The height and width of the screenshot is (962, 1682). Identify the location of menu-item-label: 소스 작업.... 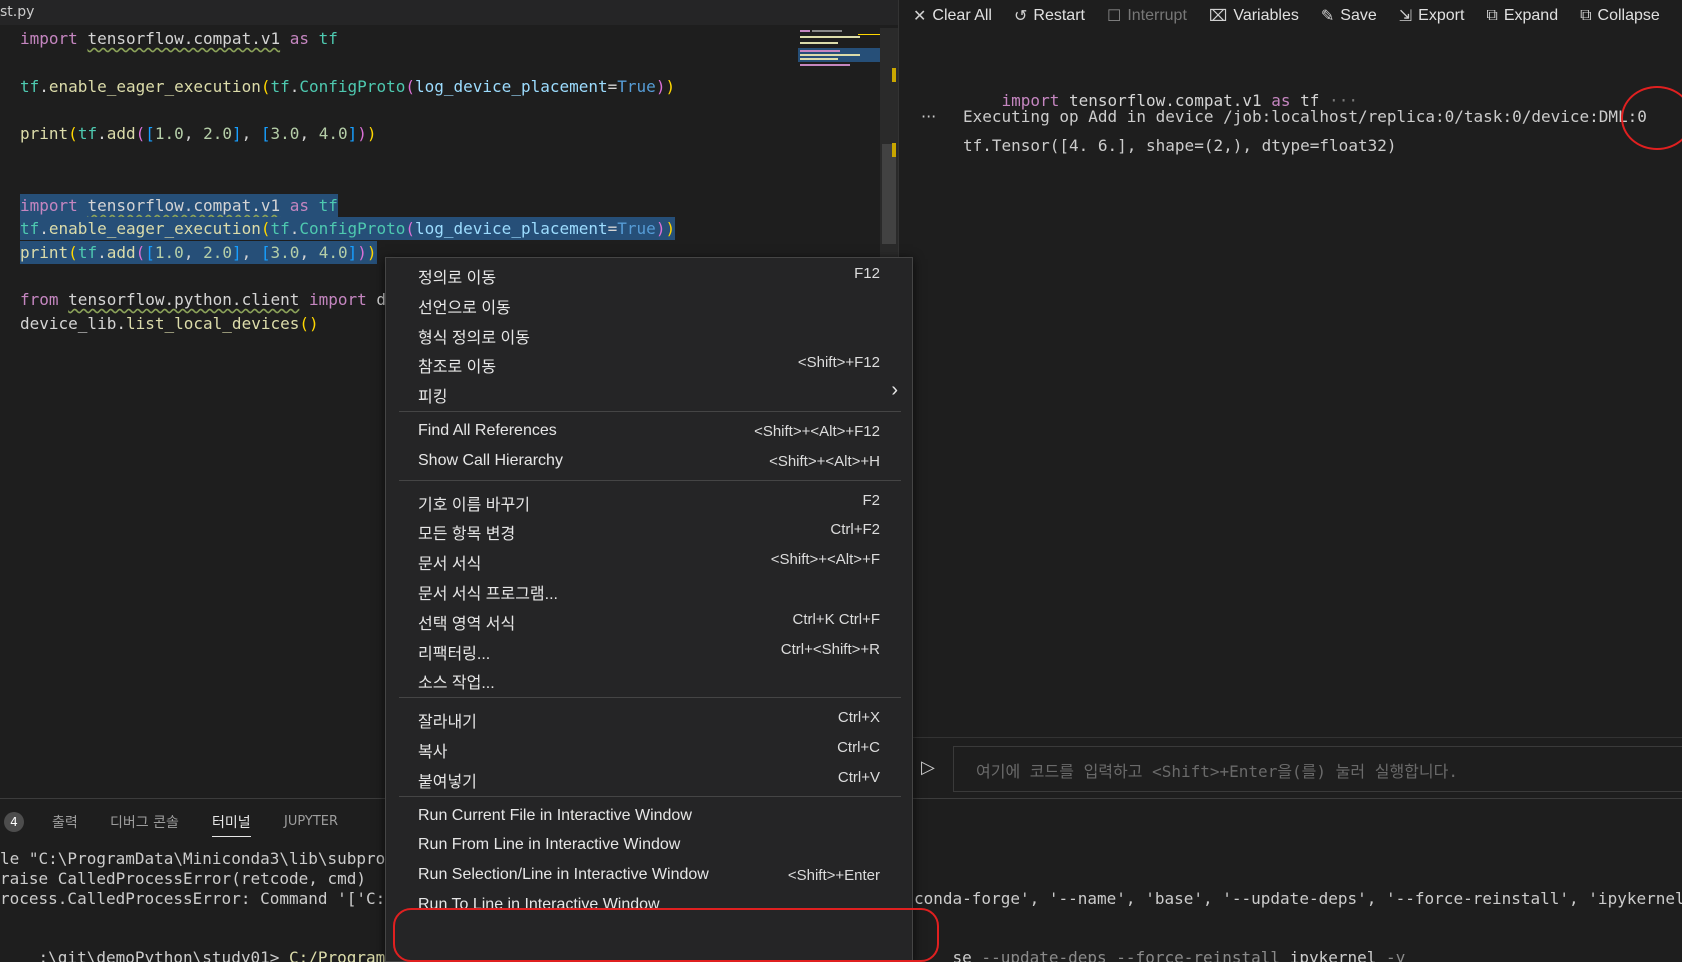
(456, 684).